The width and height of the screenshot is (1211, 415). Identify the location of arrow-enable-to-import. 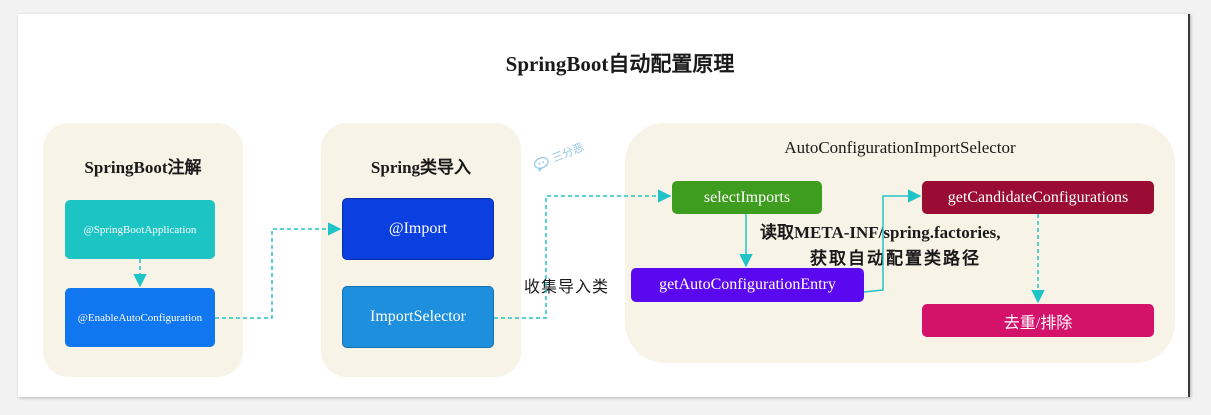
(278, 270).